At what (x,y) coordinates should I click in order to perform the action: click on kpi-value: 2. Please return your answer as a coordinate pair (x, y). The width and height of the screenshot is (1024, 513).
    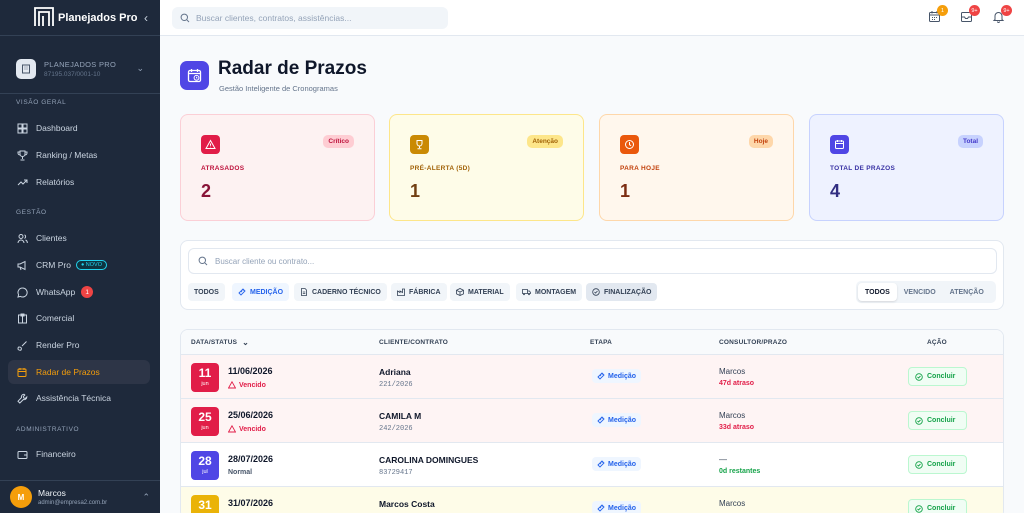
    Looking at the image, I should click on (206, 191).